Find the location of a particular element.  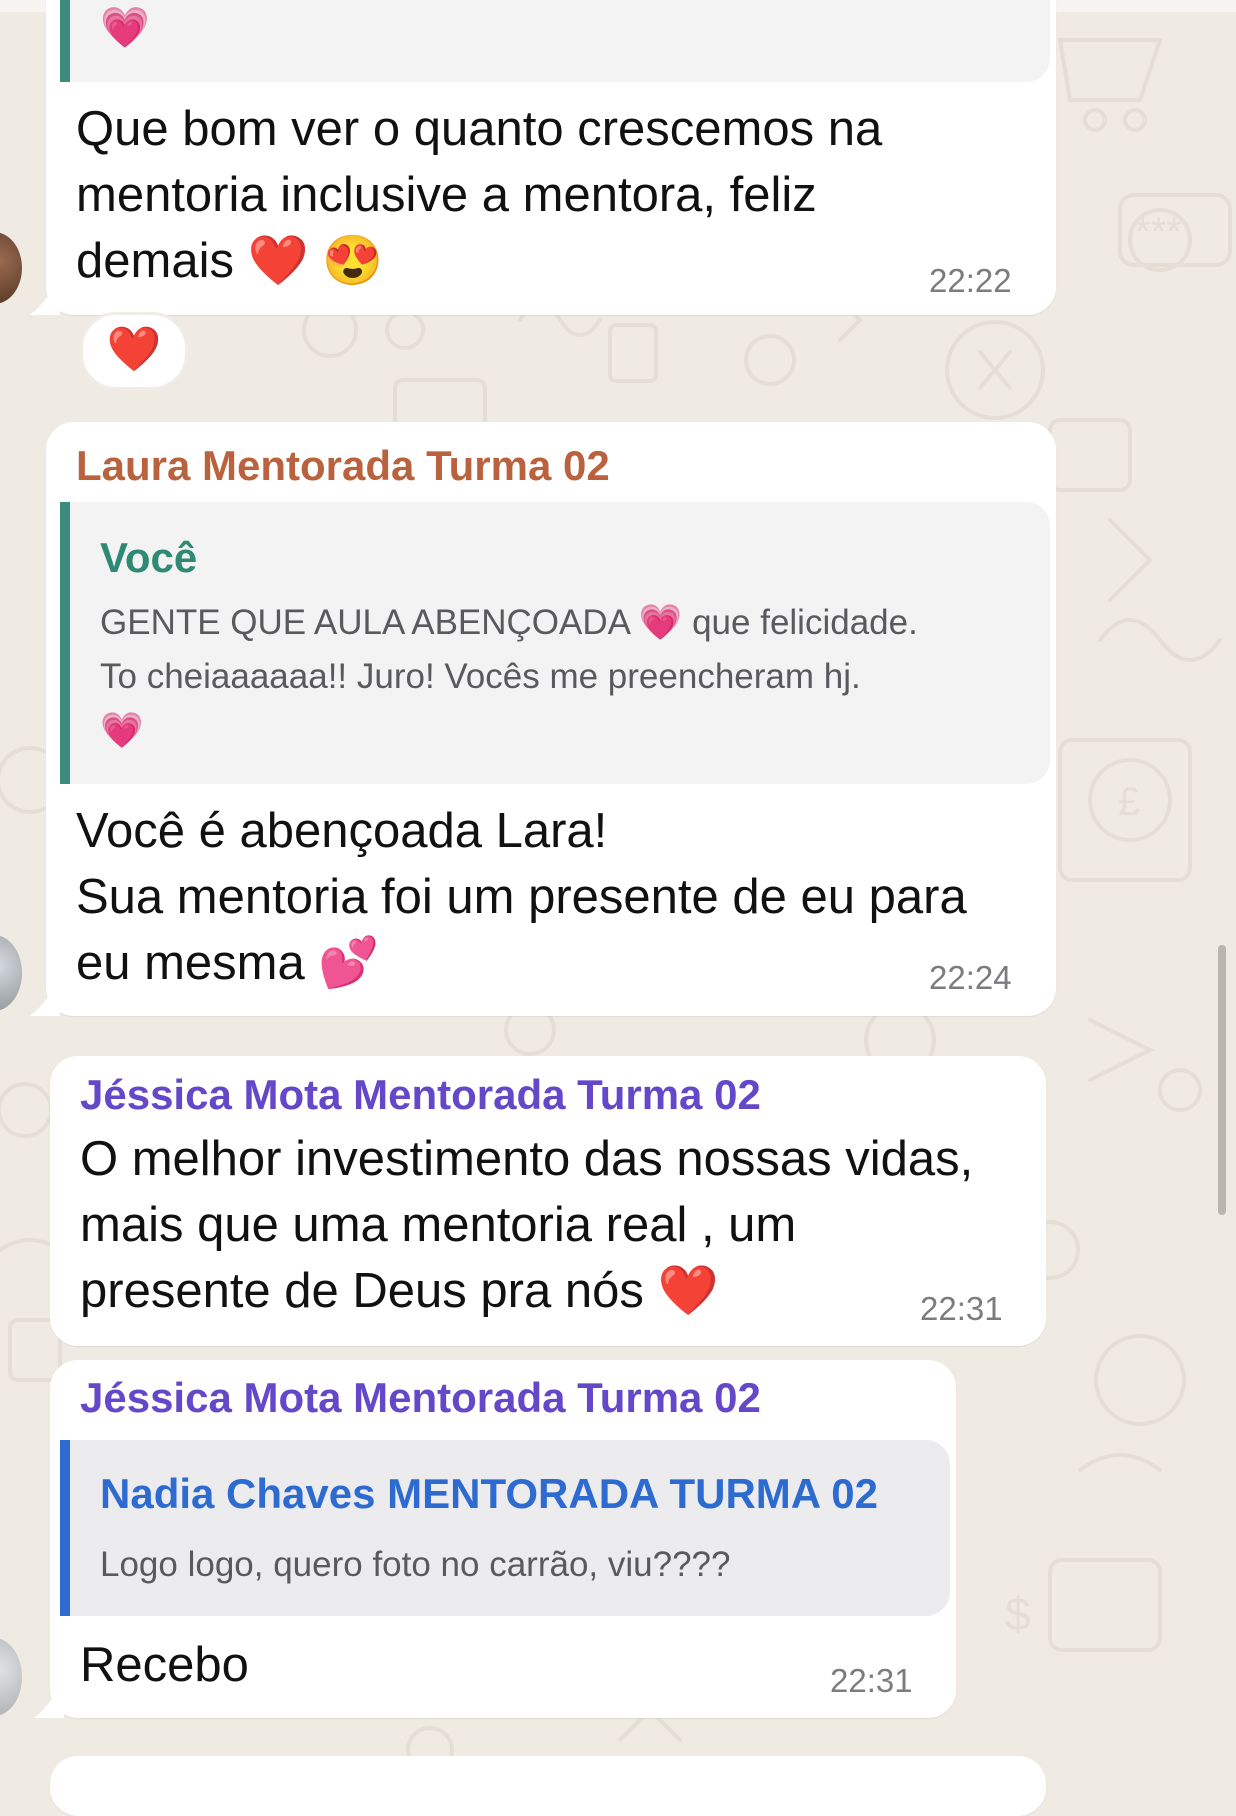

message-time: 22:22 is located at coordinates (970, 280).